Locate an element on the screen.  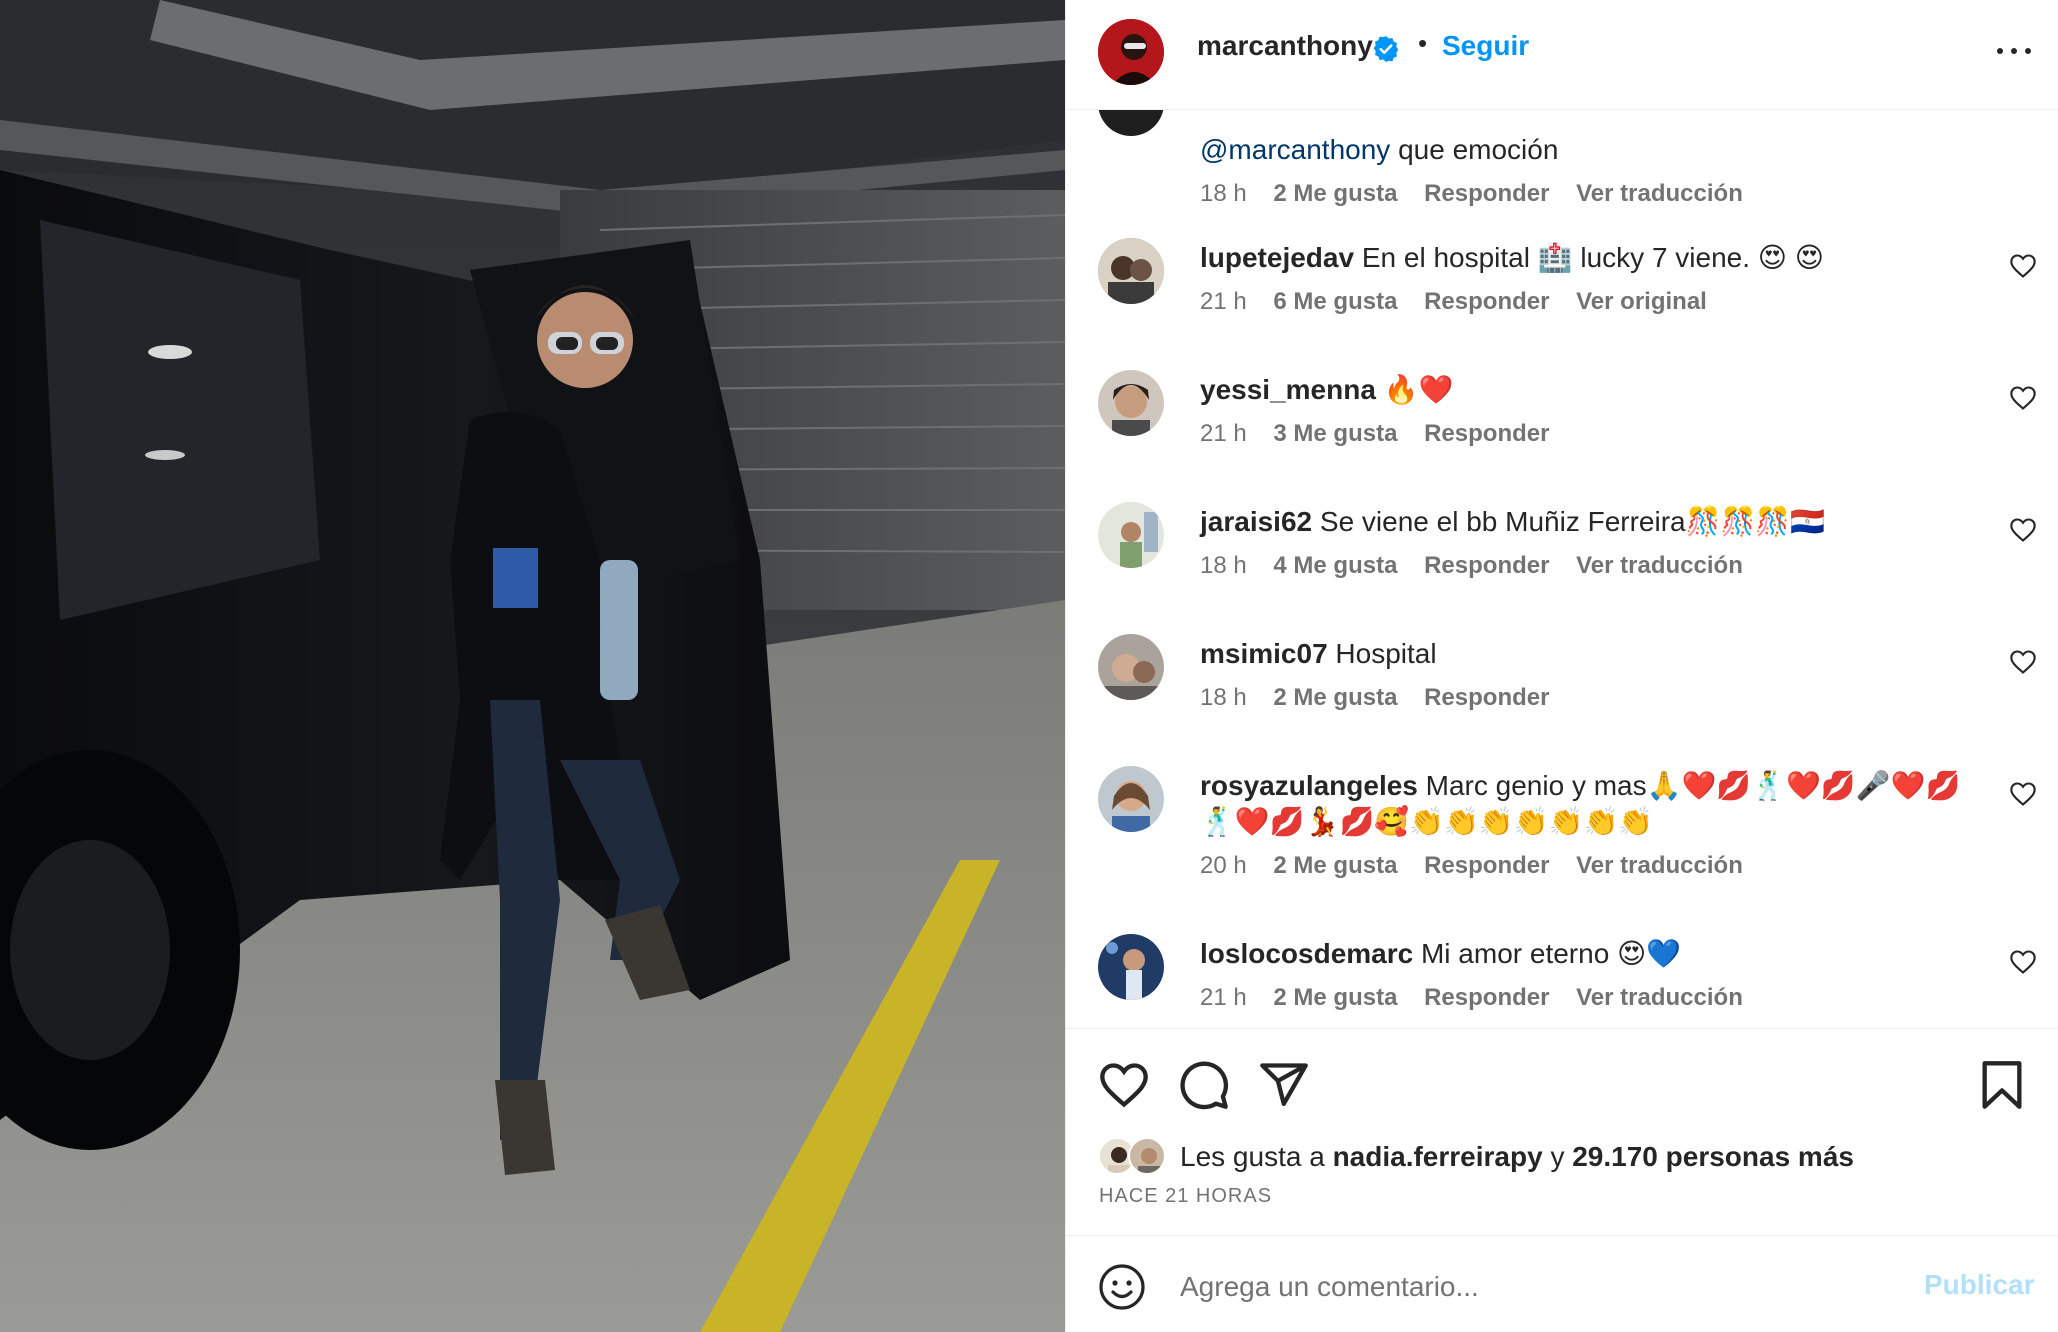
comment-likes: 6 Me gusta is located at coordinates (1335, 301).